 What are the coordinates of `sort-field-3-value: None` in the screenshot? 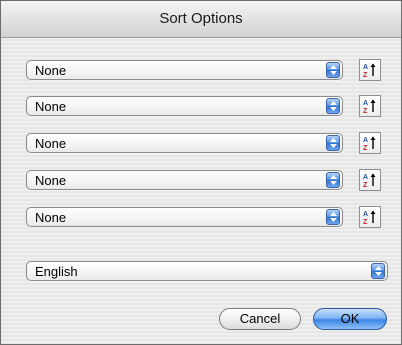 It's located at (51, 143).